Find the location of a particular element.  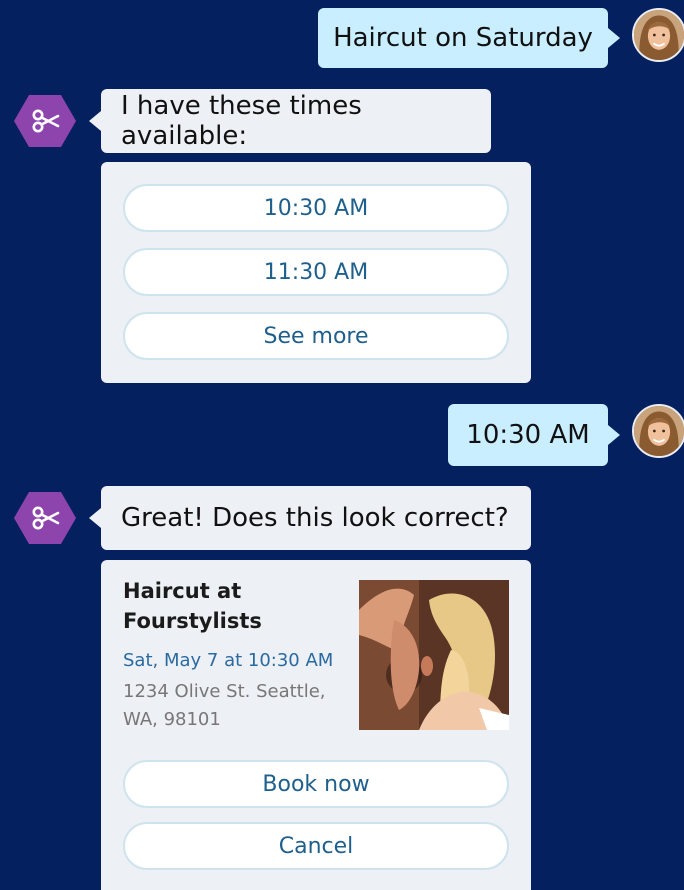

salon-photo-image is located at coordinates (434, 655).